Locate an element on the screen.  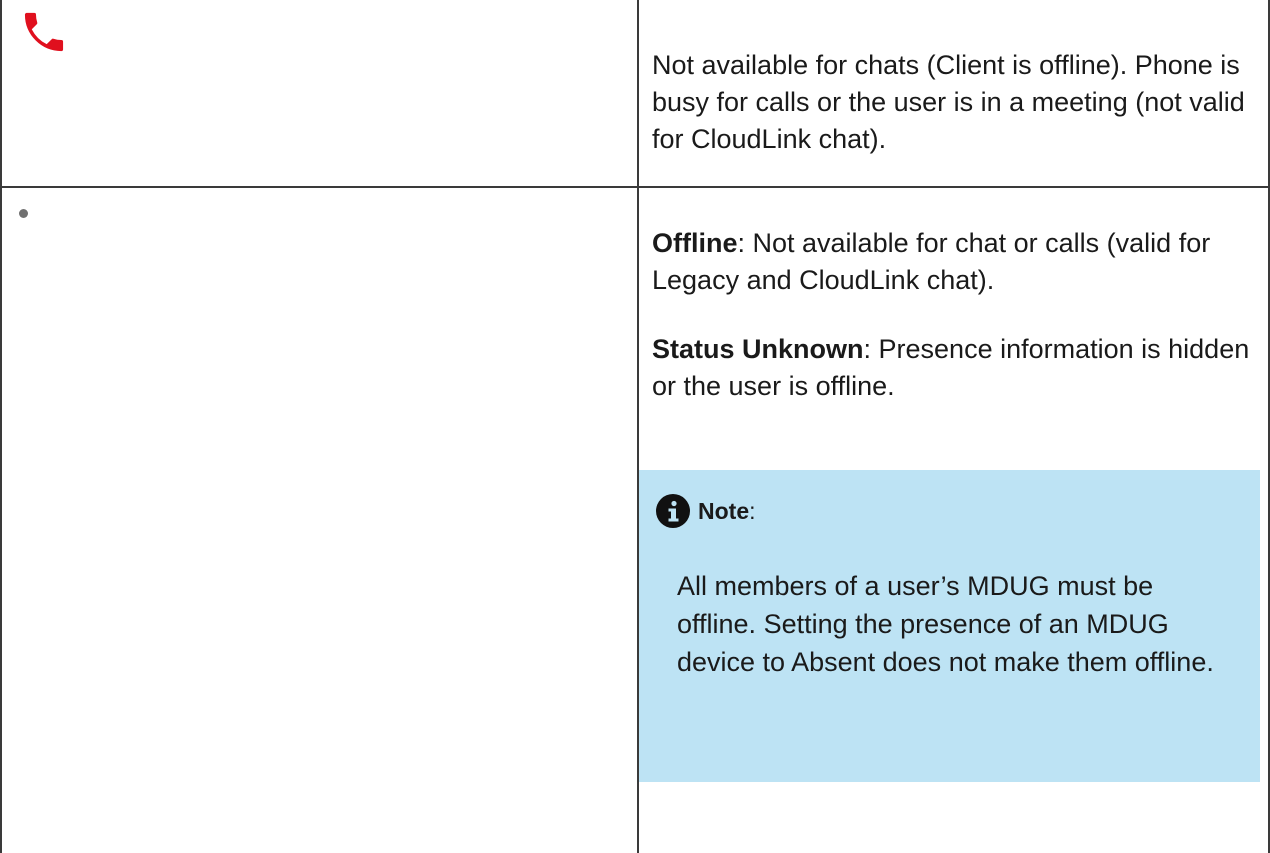
grey-dot-icon is located at coordinates (23, 213).